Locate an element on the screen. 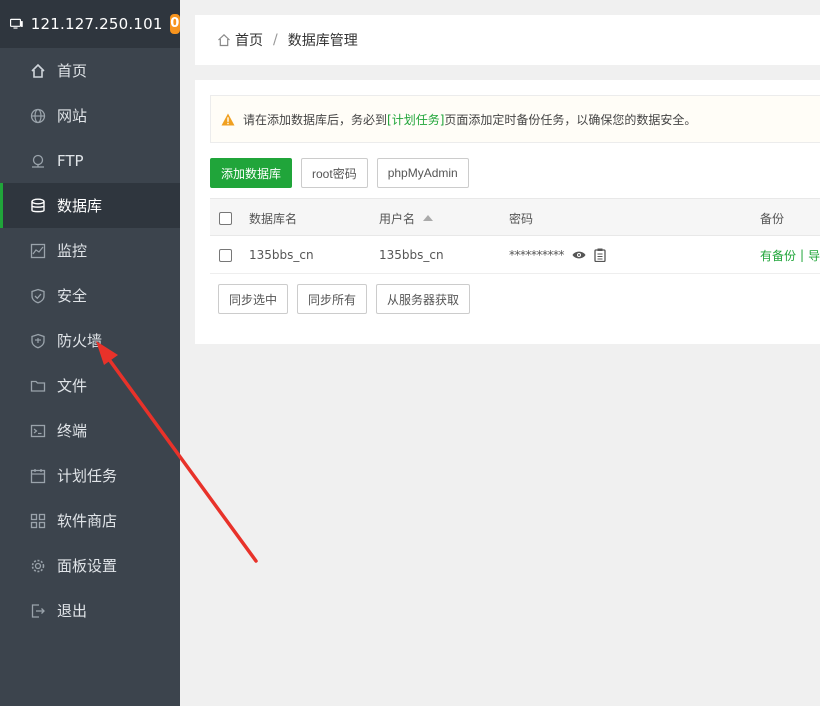 The height and width of the screenshot is (706, 820). eye-icon is located at coordinates (579, 255).